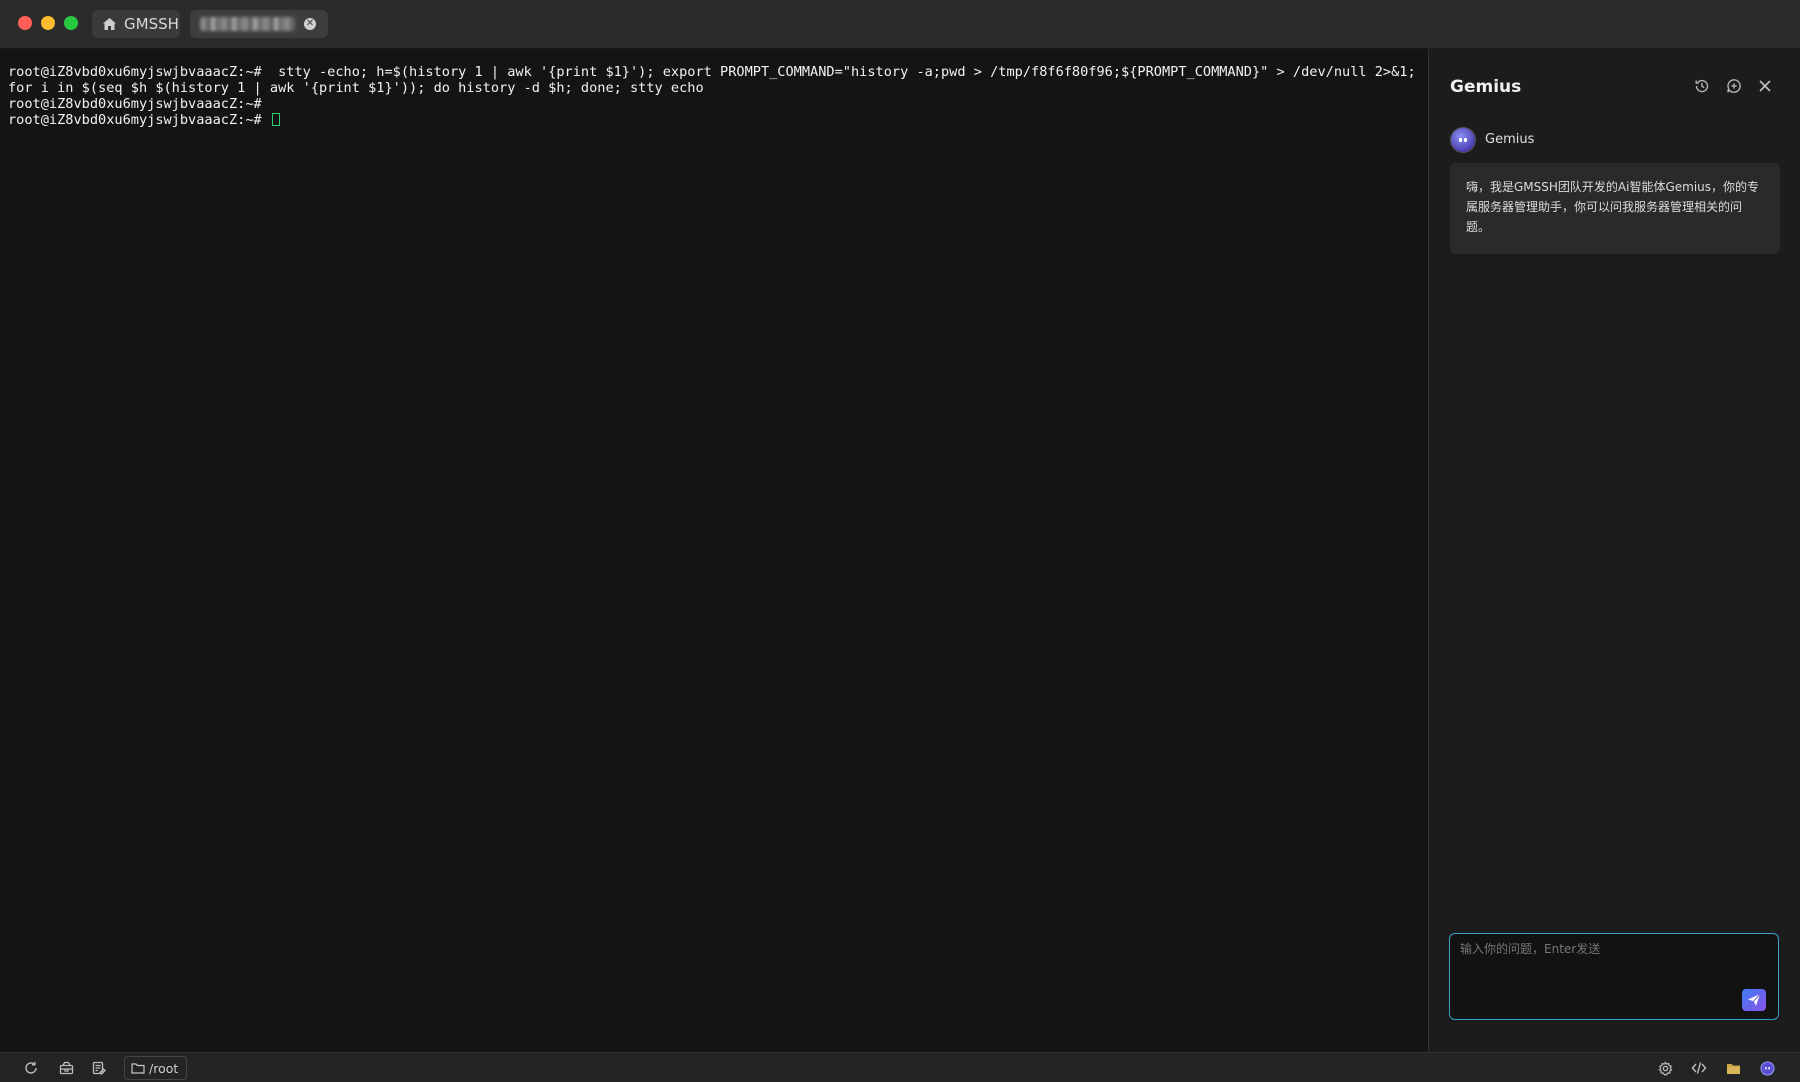  I want to click on tab-server-session: ✕, so click(259, 24).